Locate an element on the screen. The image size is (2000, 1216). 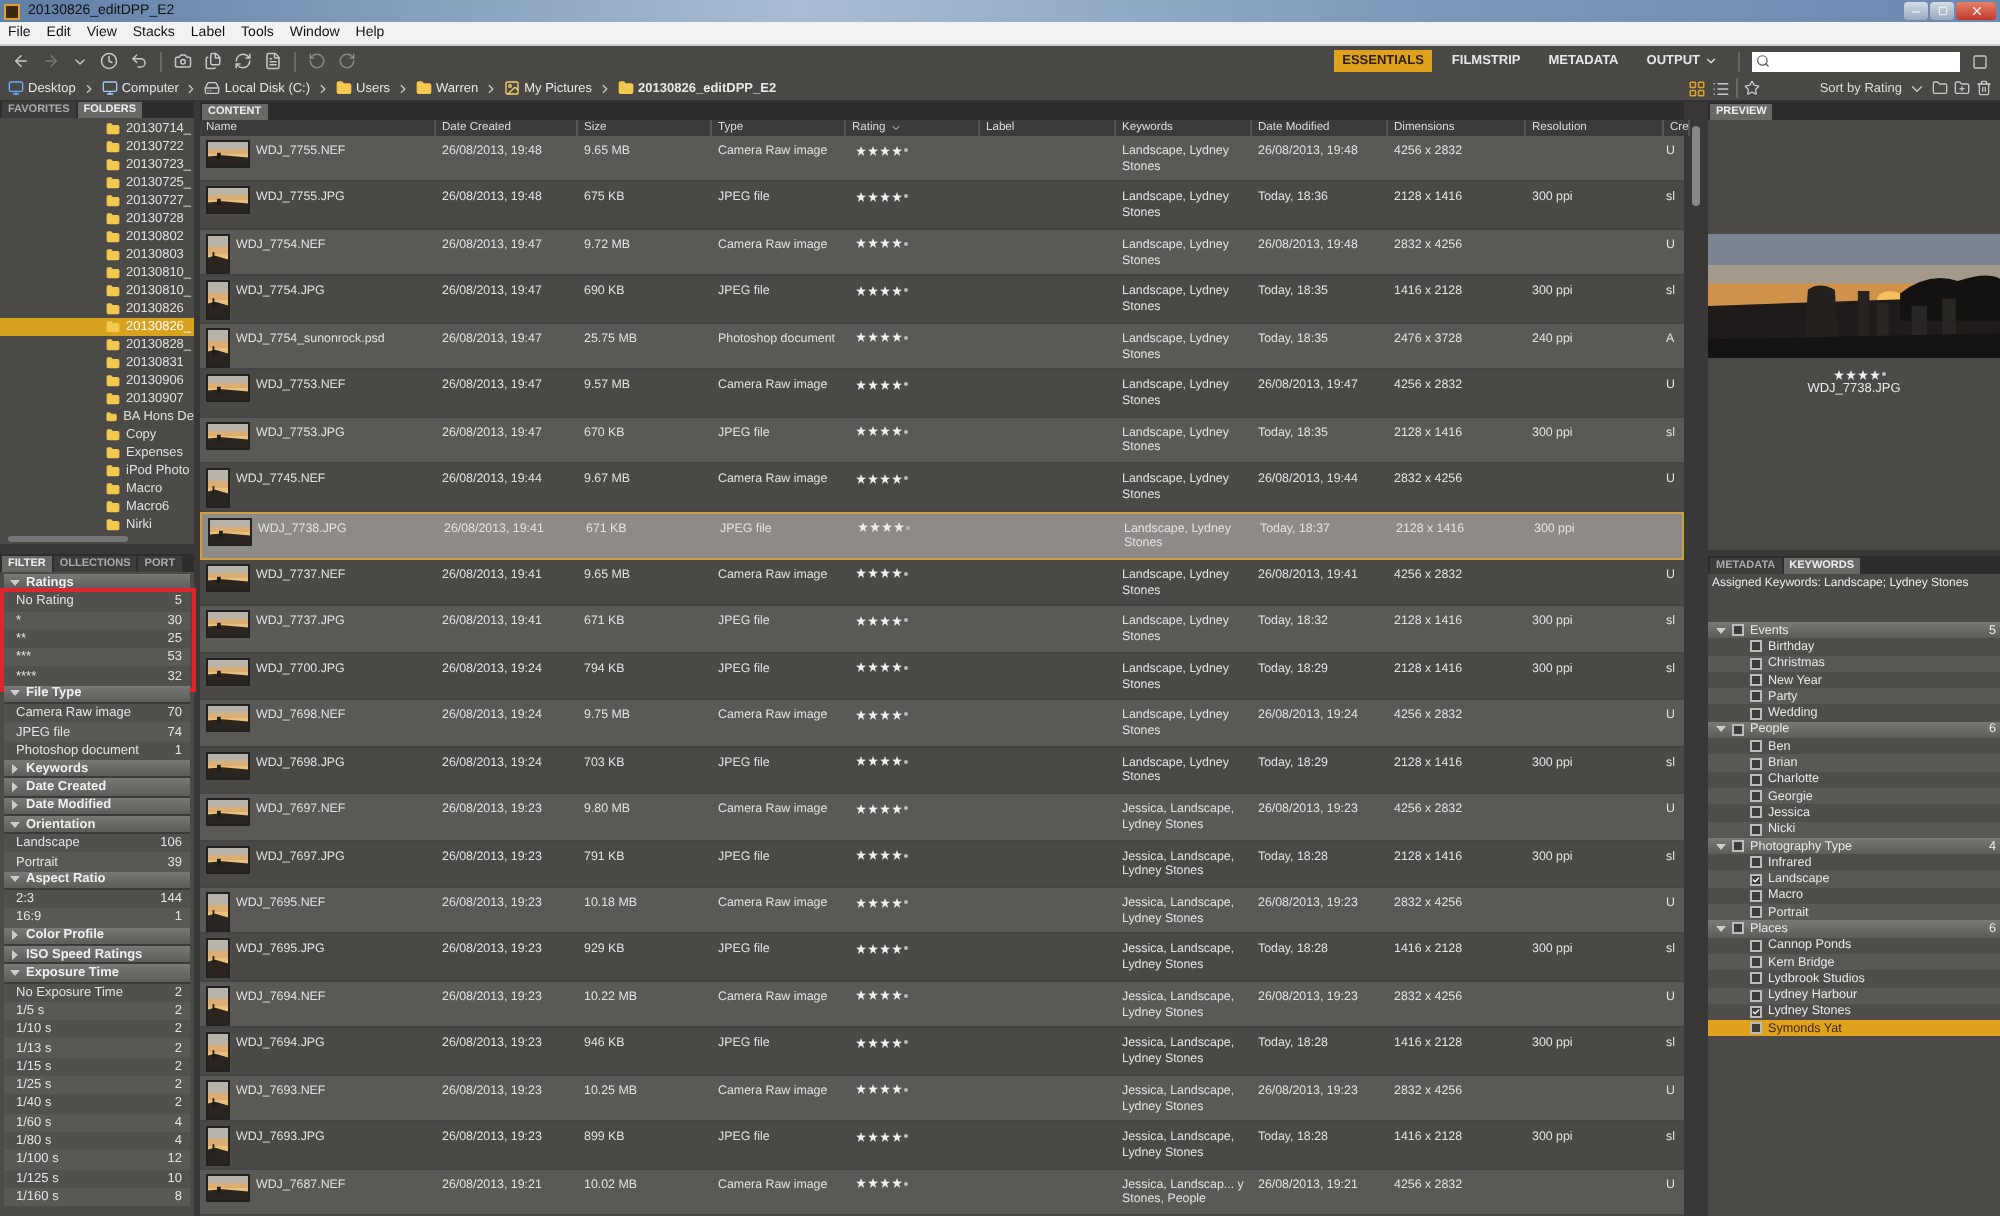
desktop-icon is located at coordinates (16, 88).